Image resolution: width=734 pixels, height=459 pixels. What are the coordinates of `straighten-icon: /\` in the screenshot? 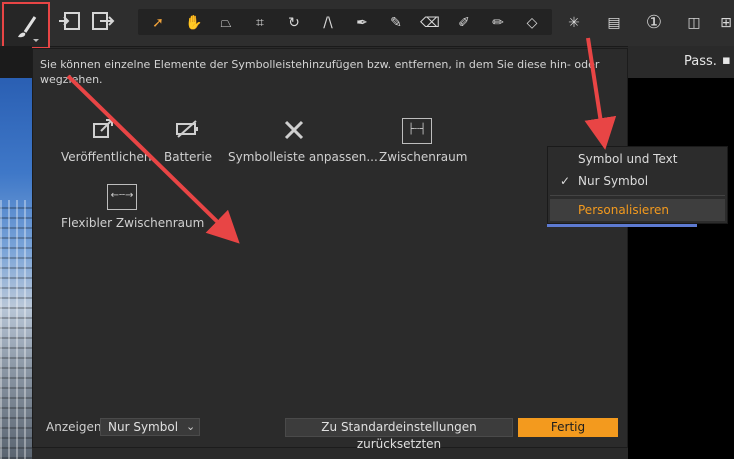 It's located at (328, 23).